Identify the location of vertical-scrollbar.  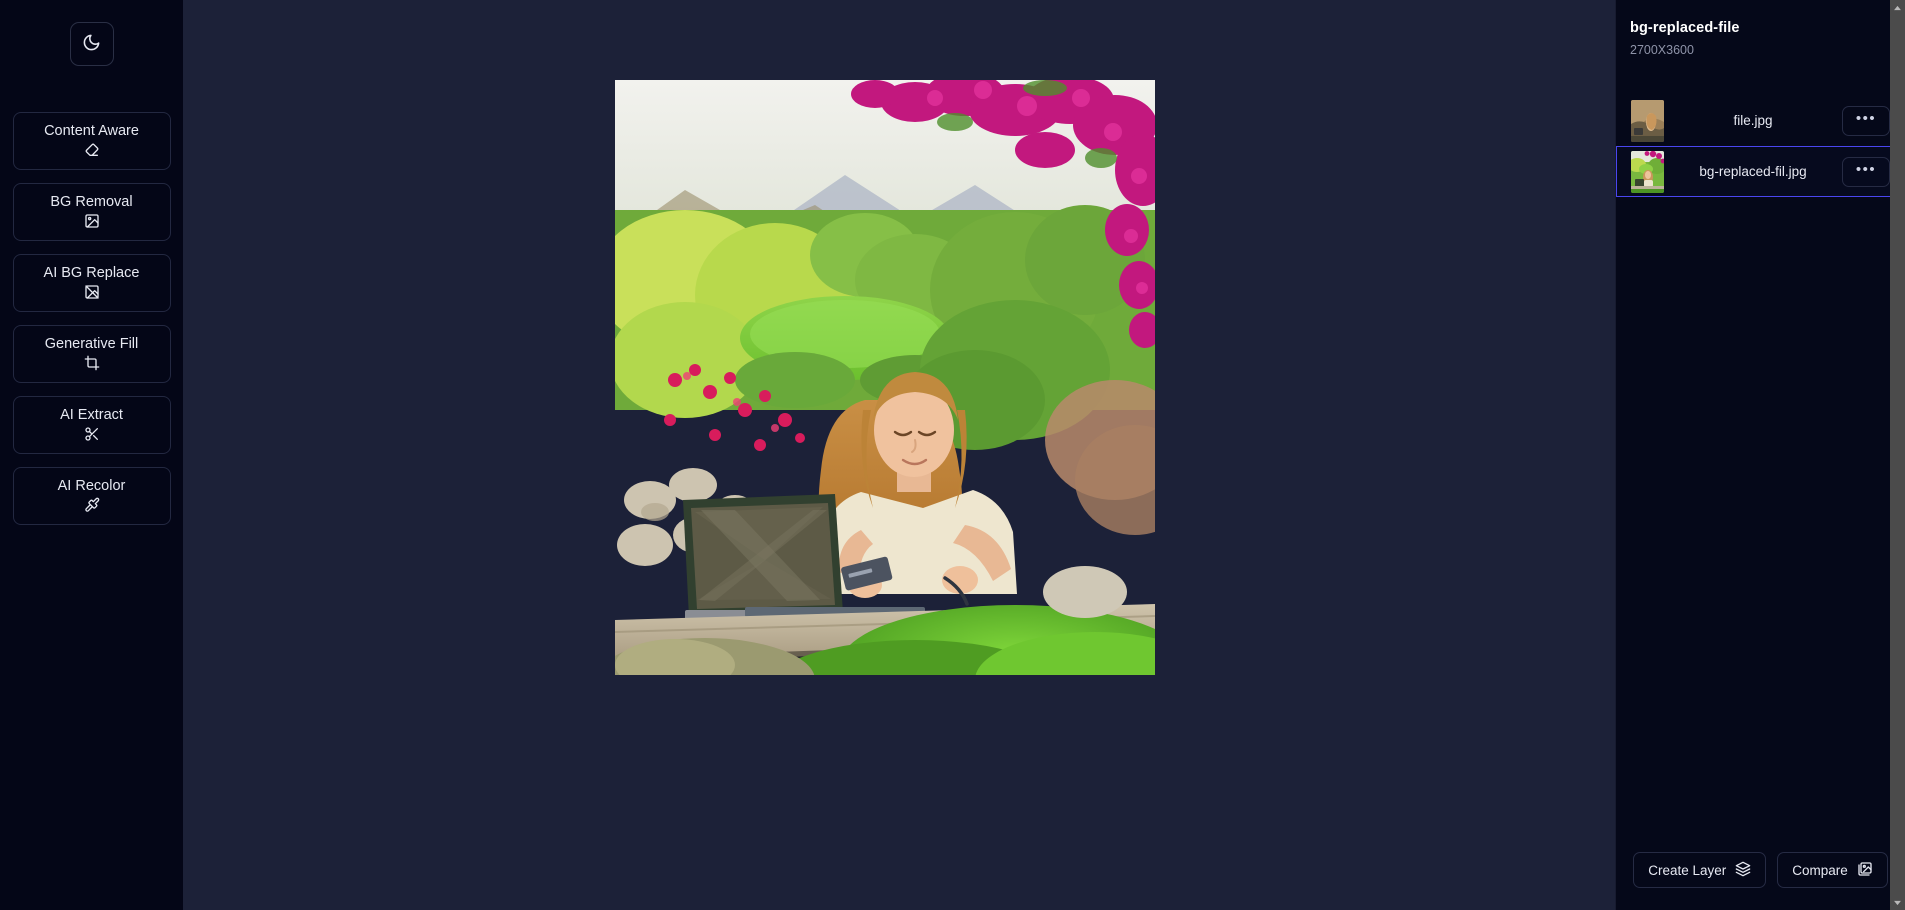
(1897, 455).